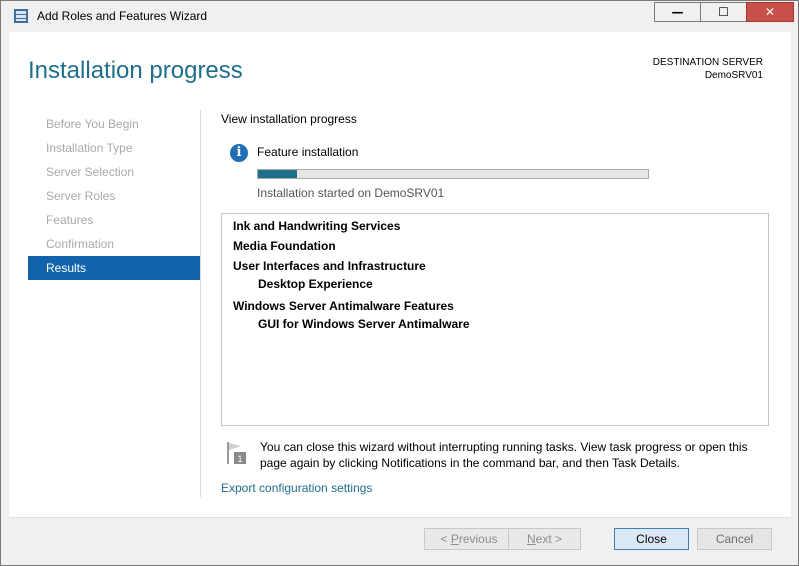  Describe the element at coordinates (70, 220) in the screenshot. I see `nav-item-features: Features` at that location.